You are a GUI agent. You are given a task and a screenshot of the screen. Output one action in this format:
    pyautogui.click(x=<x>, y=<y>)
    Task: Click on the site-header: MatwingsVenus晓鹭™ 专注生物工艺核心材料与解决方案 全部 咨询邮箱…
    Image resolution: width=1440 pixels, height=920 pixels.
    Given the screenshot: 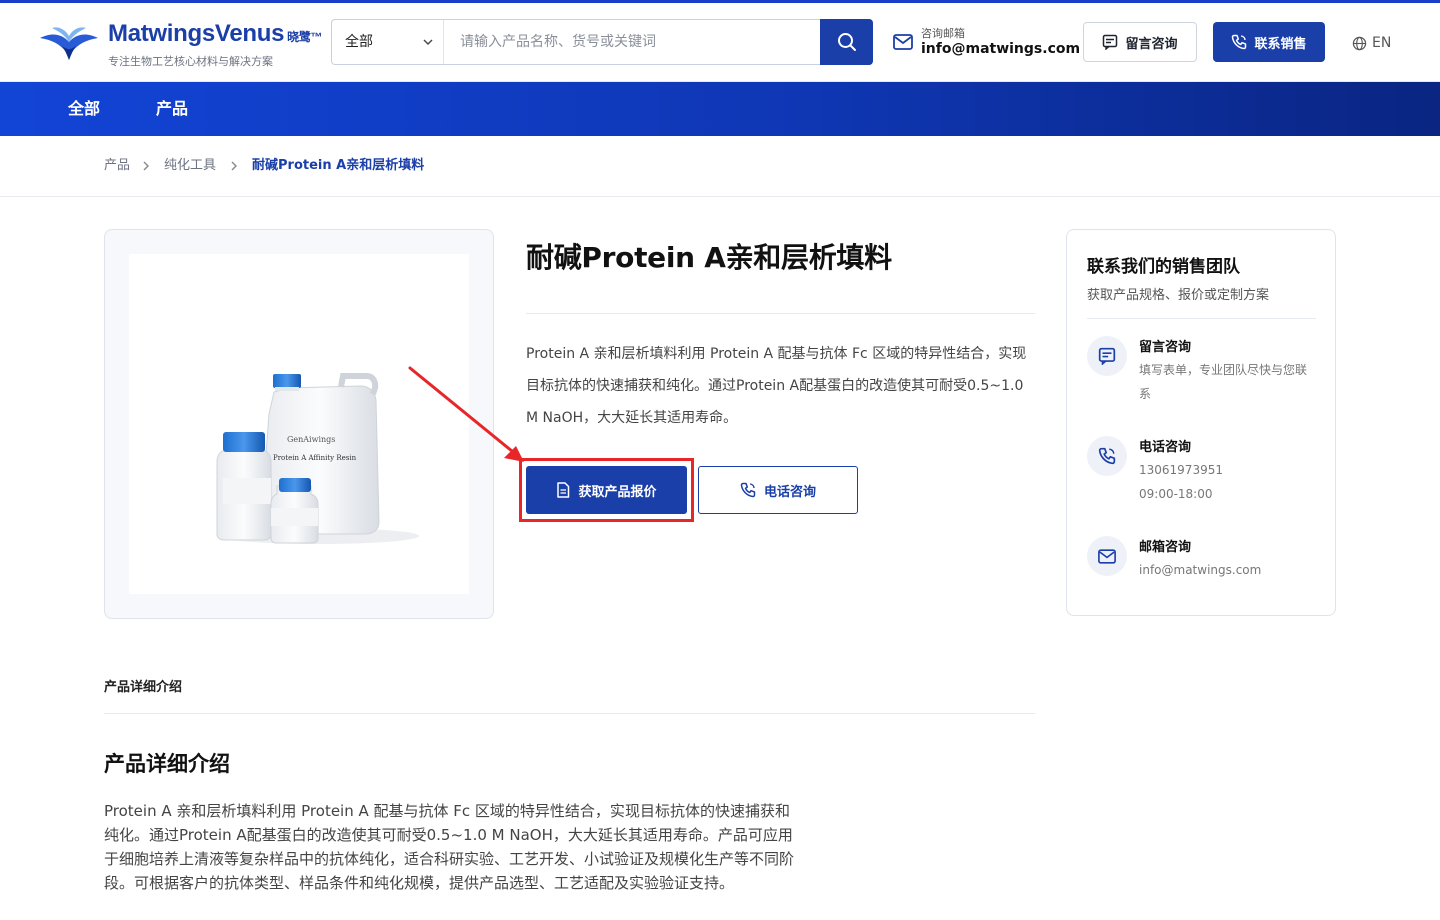 What is the action you would take?
    pyautogui.click(x=720, y=42)
    